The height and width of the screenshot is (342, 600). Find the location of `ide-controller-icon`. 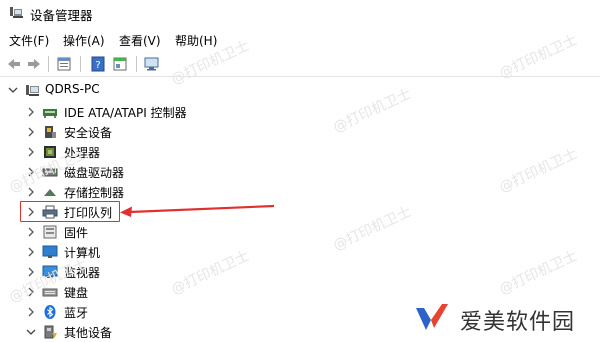

ide-controller-icon is located at coordinates (50, 113).